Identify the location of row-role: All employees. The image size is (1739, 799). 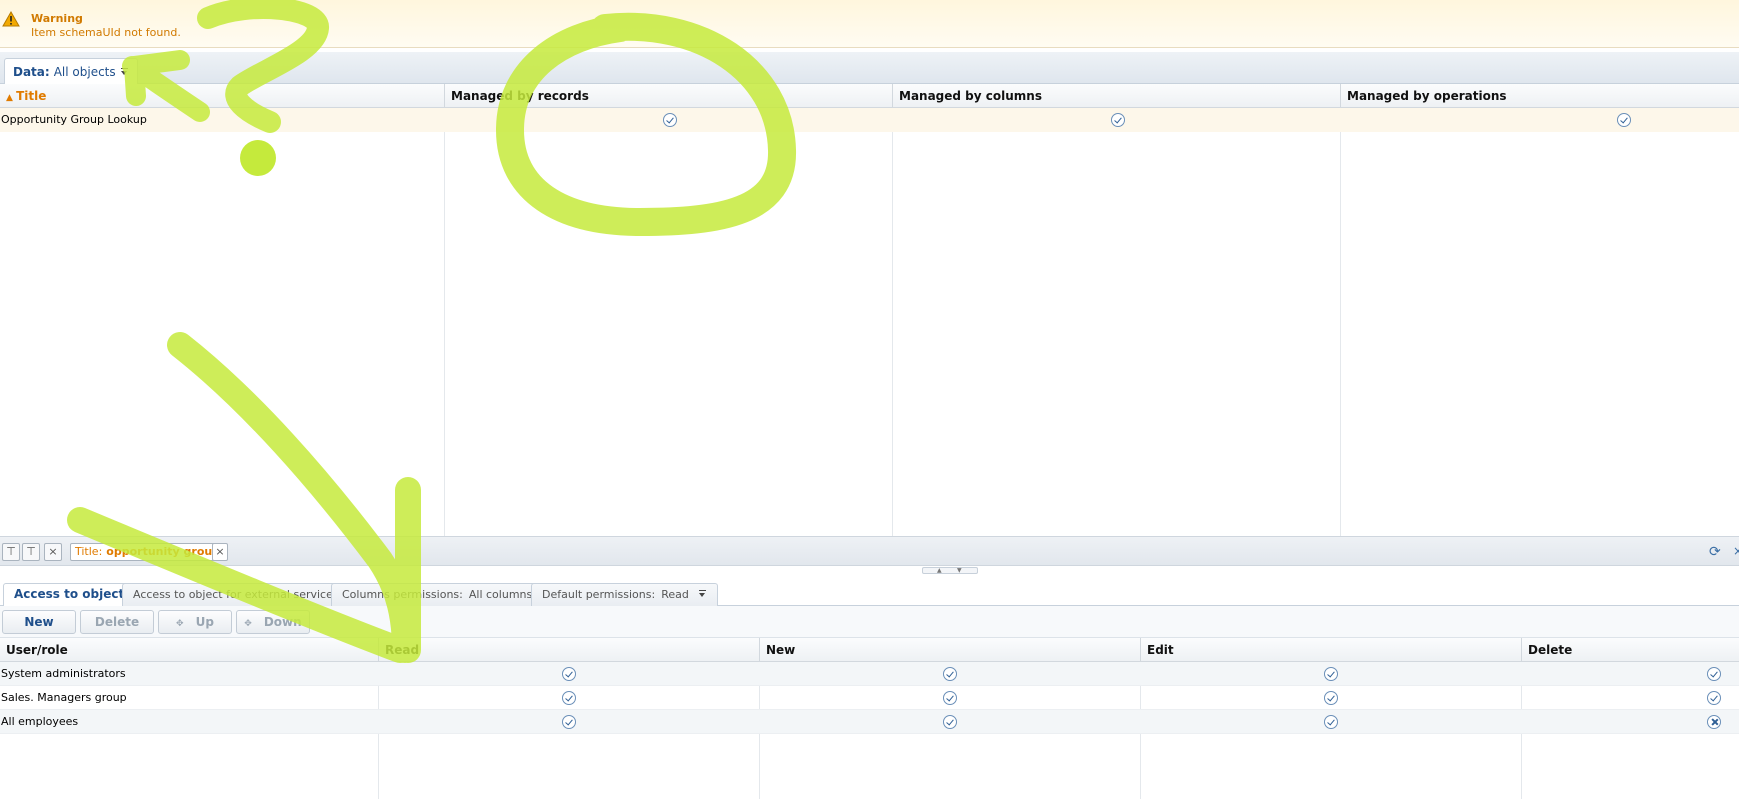
(40, 721).